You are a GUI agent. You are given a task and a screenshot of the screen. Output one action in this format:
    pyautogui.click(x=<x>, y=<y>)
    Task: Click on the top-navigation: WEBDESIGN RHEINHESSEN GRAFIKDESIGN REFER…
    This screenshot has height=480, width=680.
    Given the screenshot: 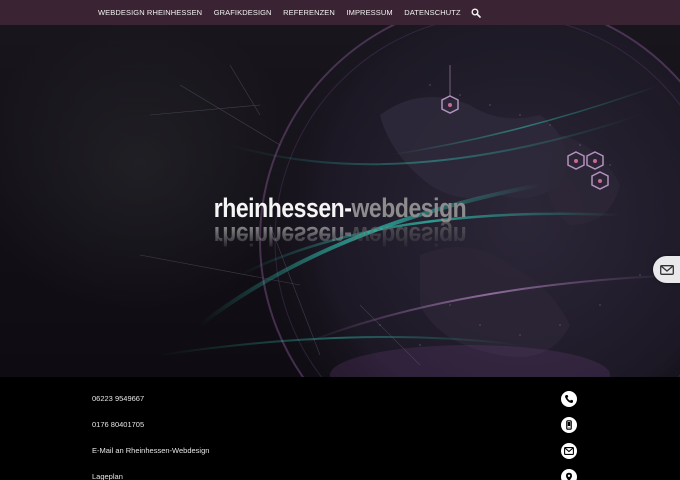 What is the action you would take?
    pyautogui.click(x=340, y=12)
    